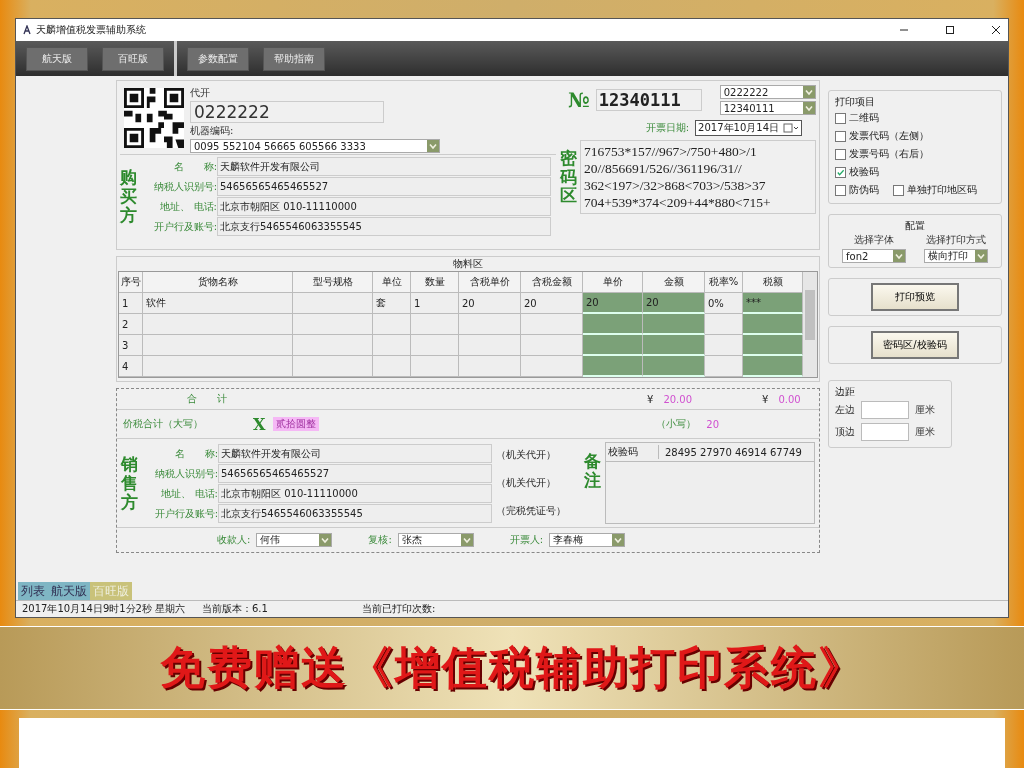  What do you see at coordinates (33, 591) in the screenshot?
I see `tab: 列表` at bounding box center [33, 591].